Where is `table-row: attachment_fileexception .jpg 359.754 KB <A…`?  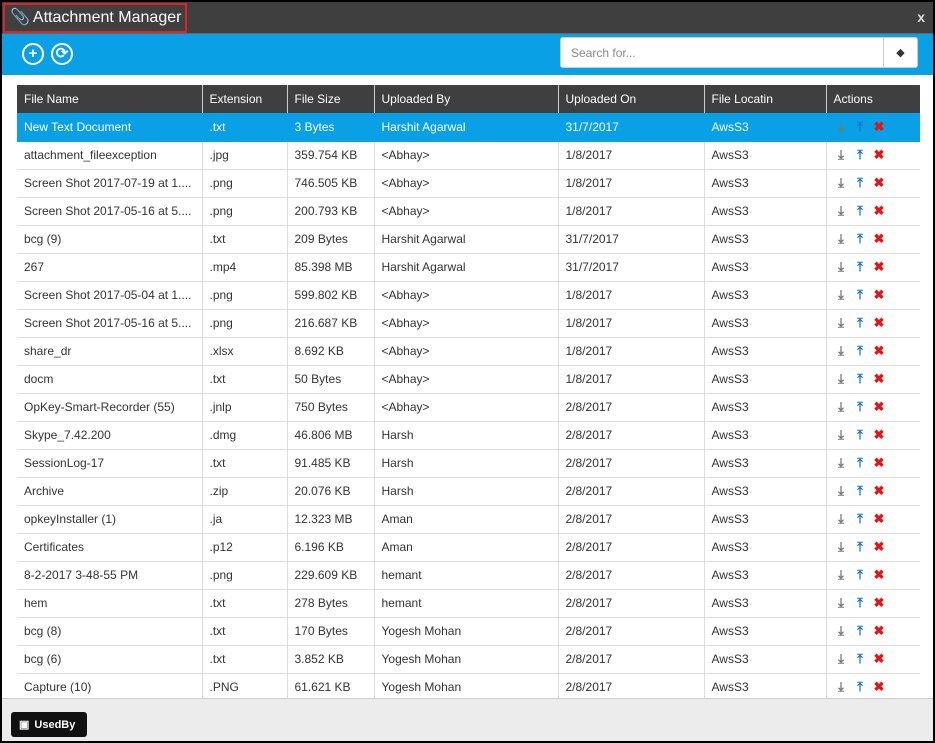 table-row: attachment_fileexception .jpg 359.754 KB <A… is located at coordinates (468, 155).